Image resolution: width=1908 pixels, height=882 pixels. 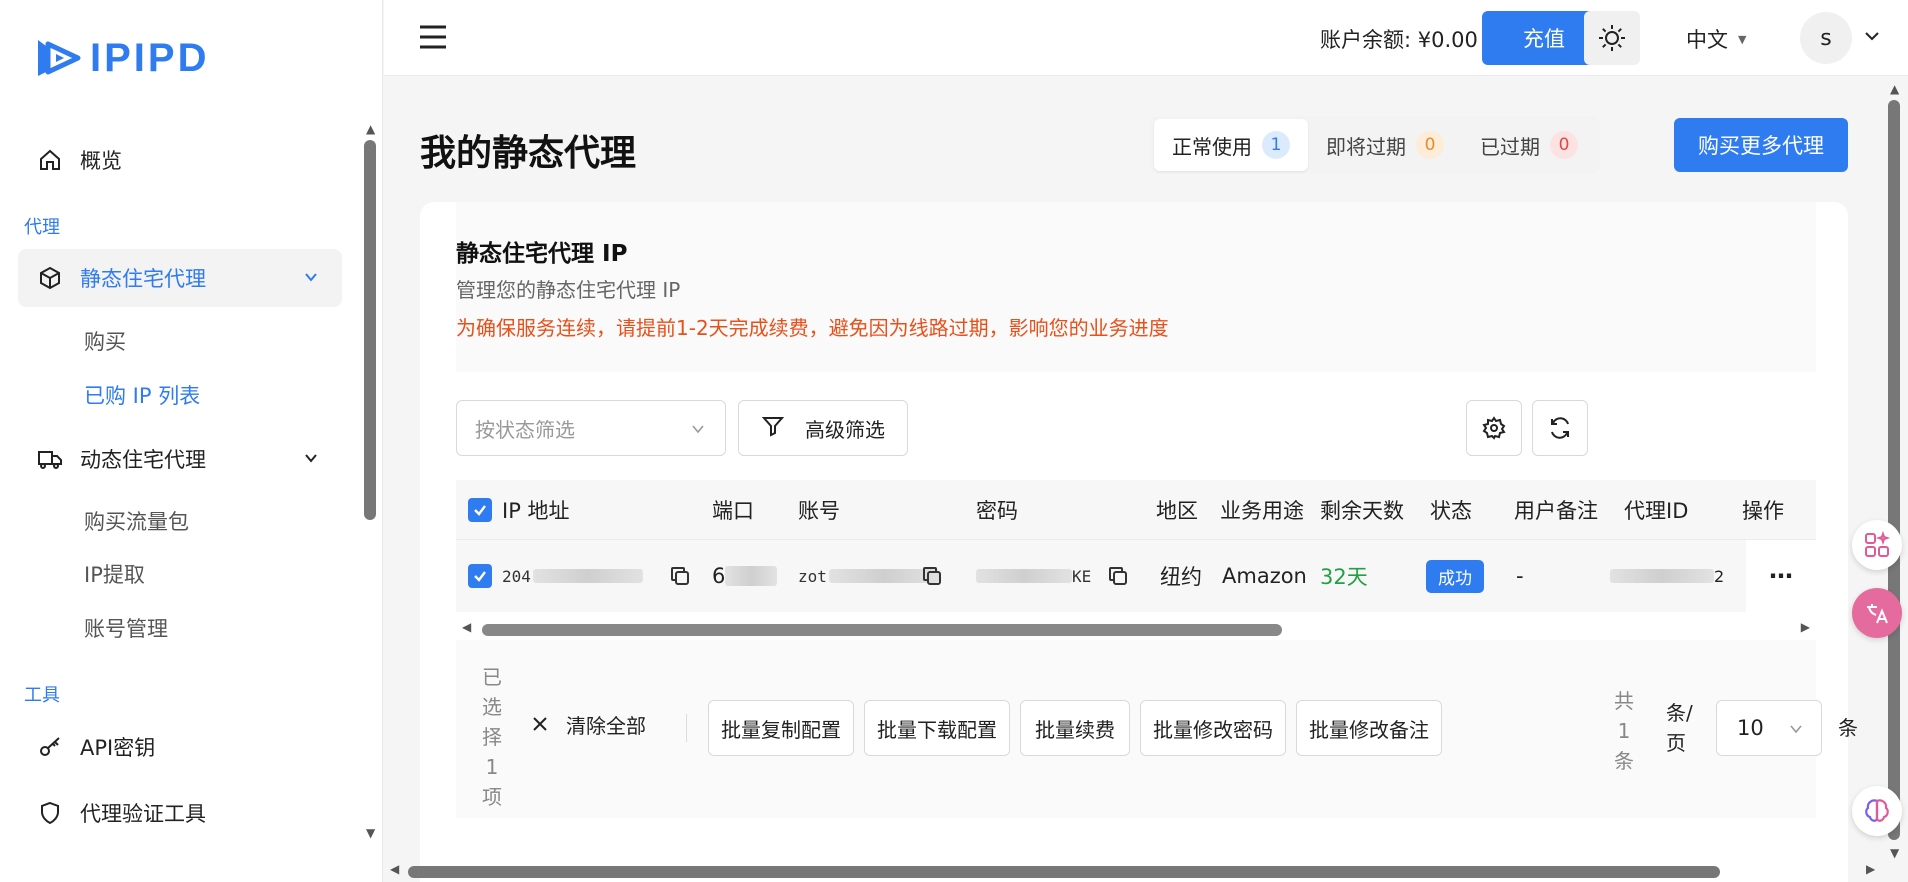 I want to click on table-horizontal-scrollbar: ◀ ▶, so click(x=1136, y=630).